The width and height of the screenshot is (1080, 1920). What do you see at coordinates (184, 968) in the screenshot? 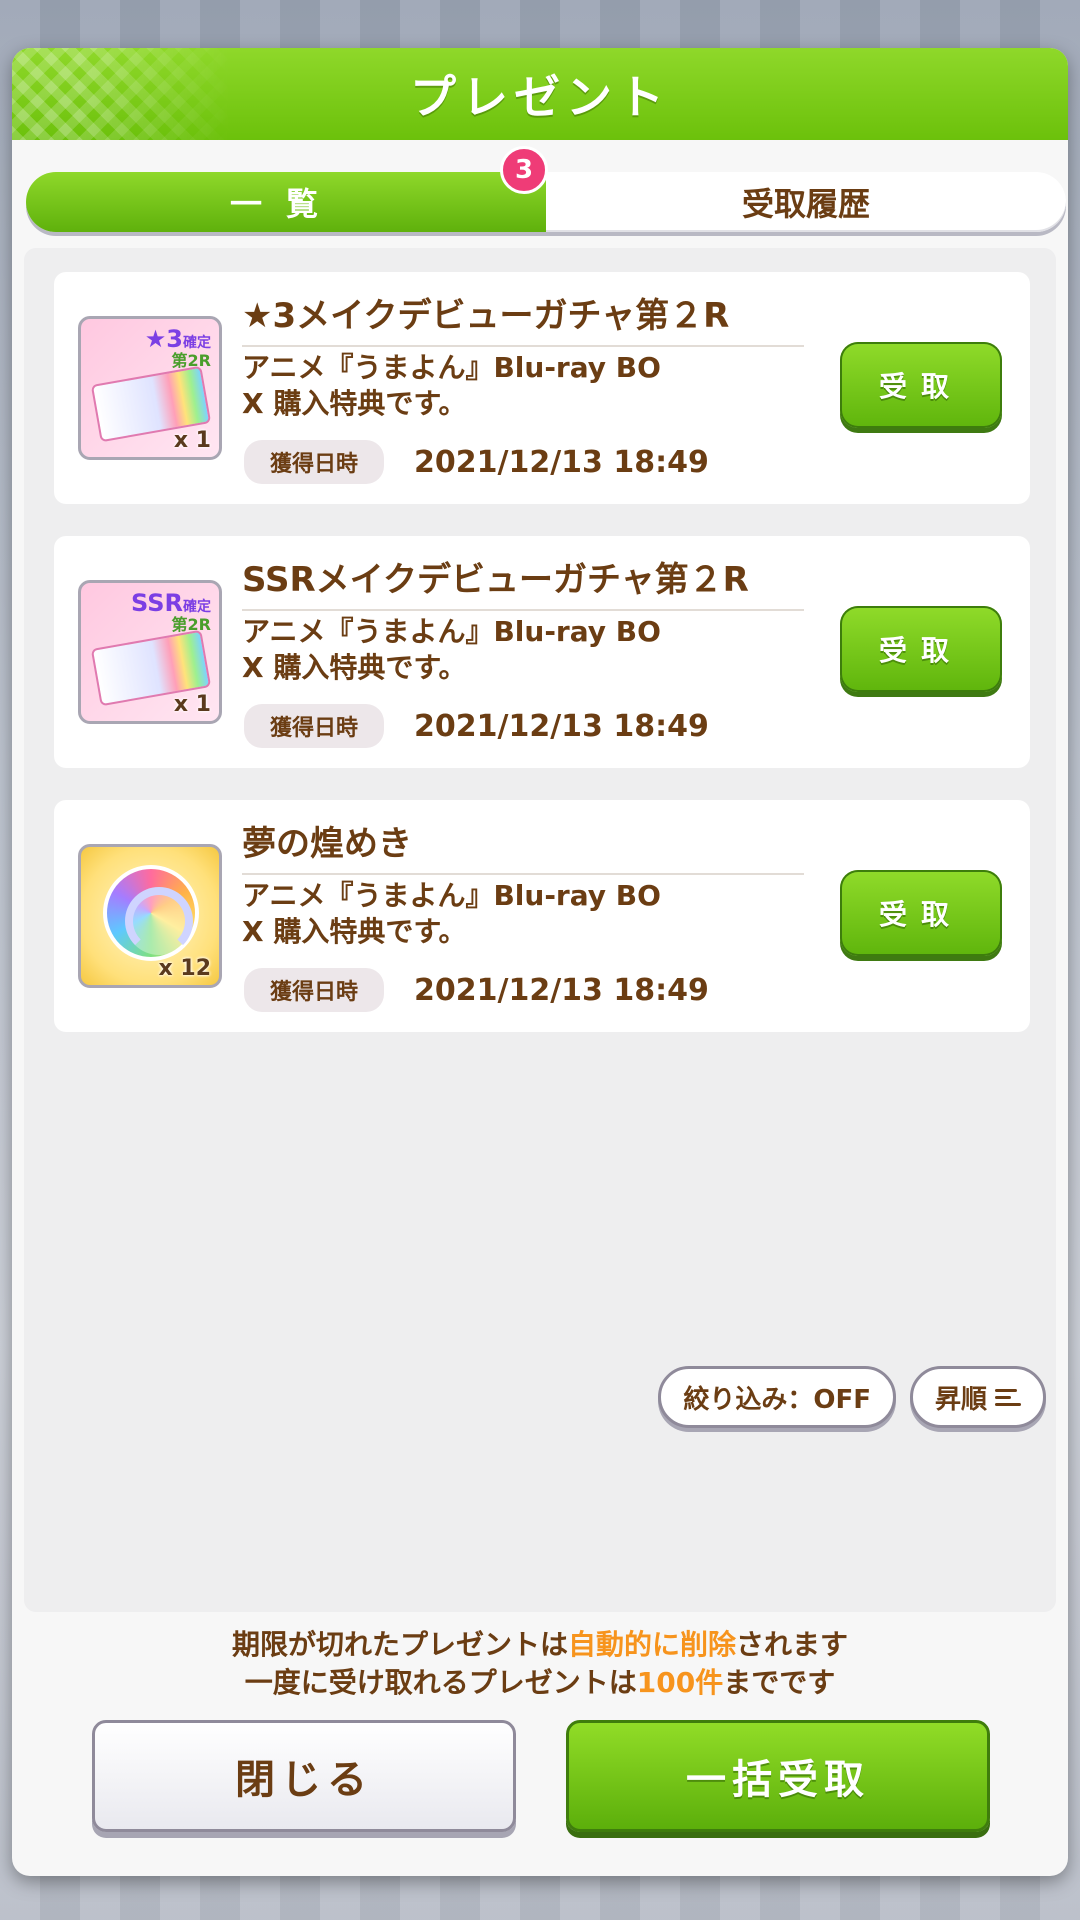
I see `item-quantity: x 12` at bounding box center [184, 968].